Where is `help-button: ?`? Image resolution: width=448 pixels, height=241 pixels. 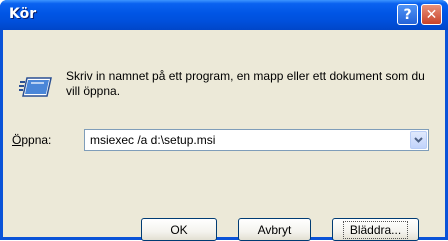
help-button: ? is located at coordinates (407, 14).